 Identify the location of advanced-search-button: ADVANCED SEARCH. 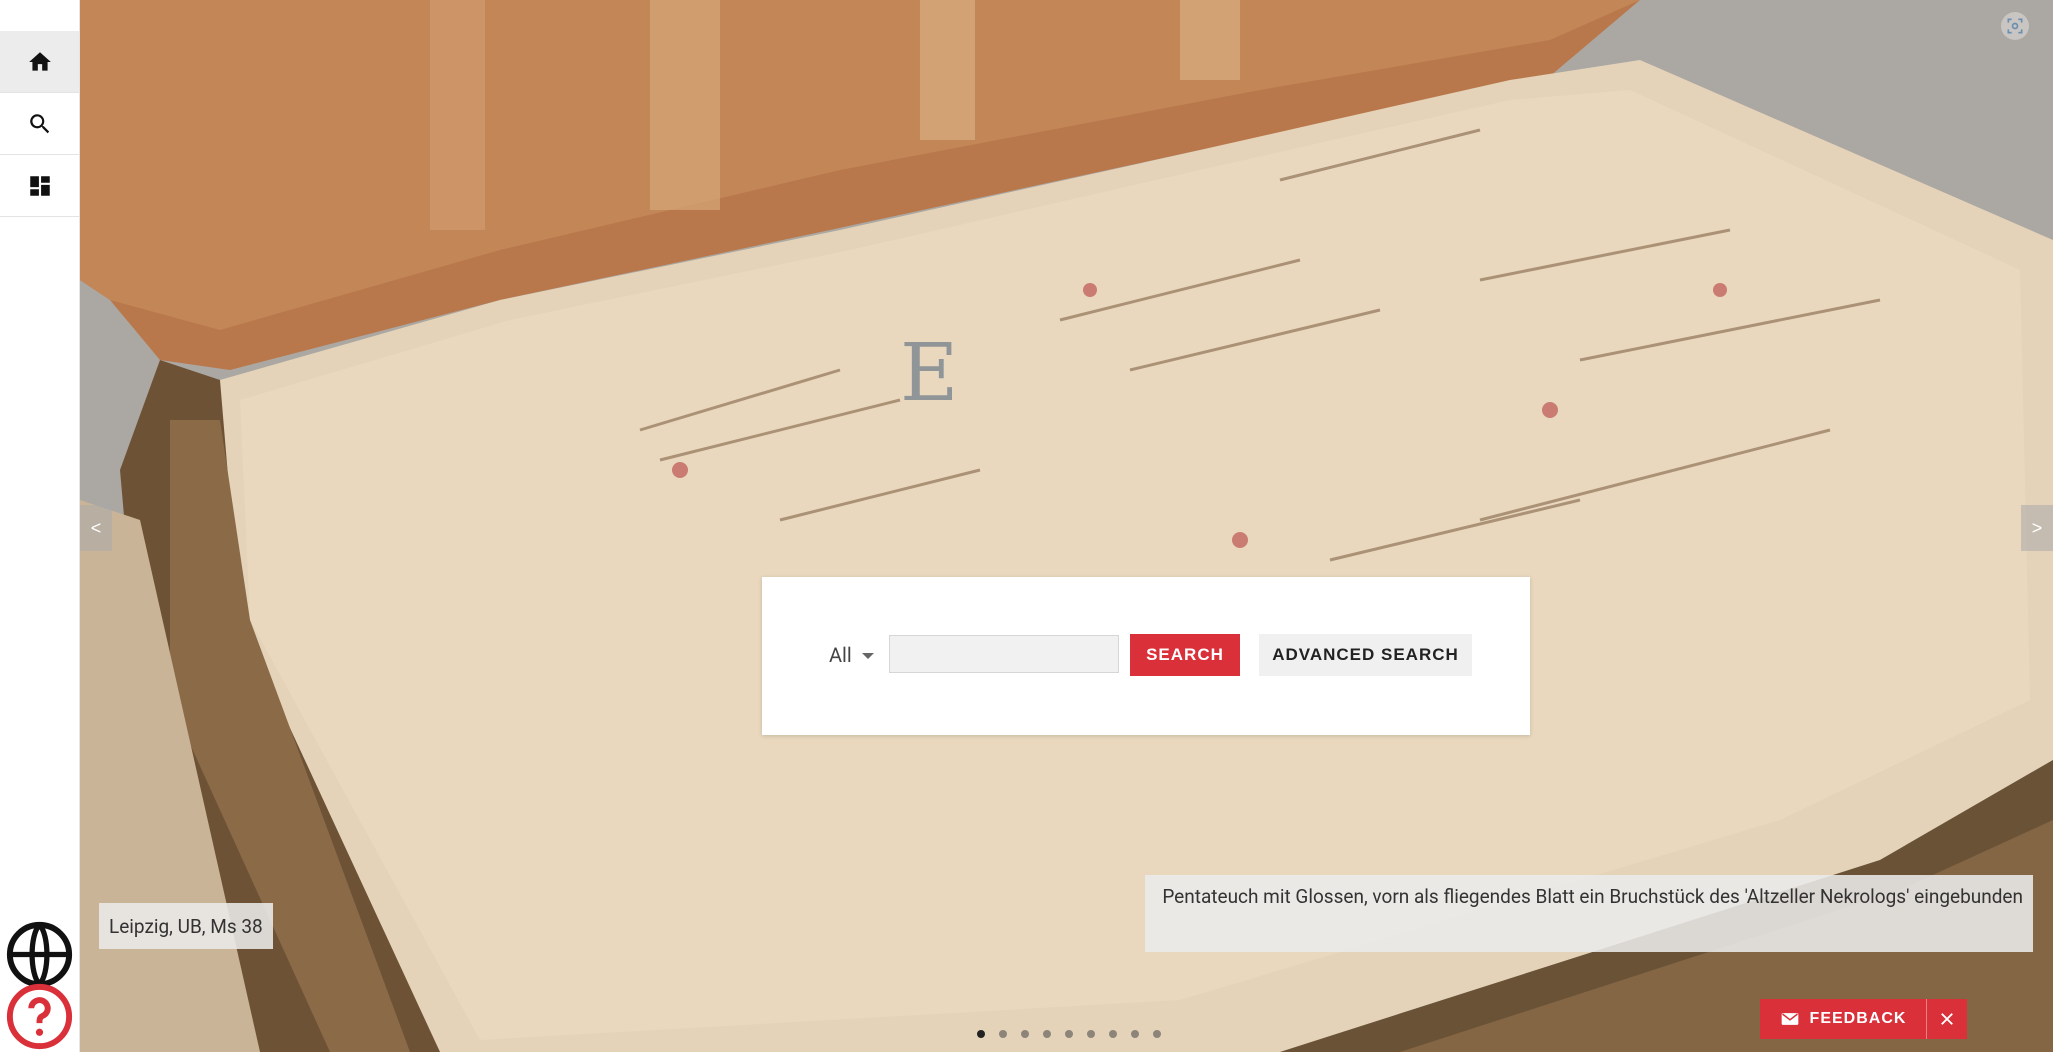
(1365, 655).